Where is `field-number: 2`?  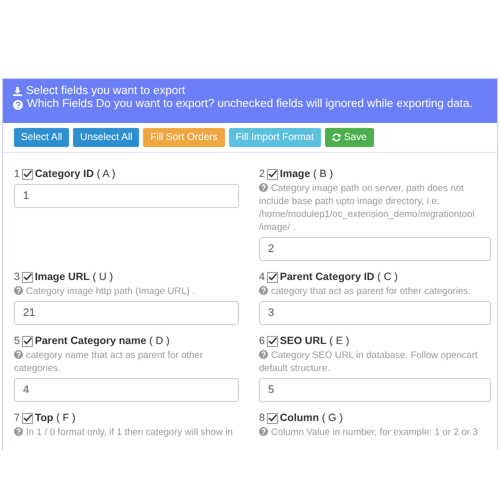 field-number: 2 is located at coordinates (262, 174).